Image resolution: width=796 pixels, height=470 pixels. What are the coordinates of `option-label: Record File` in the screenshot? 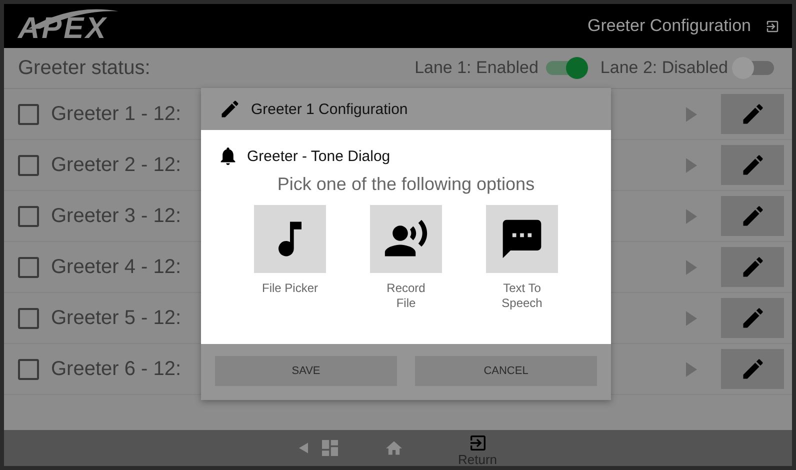 It's located at (406, 296).